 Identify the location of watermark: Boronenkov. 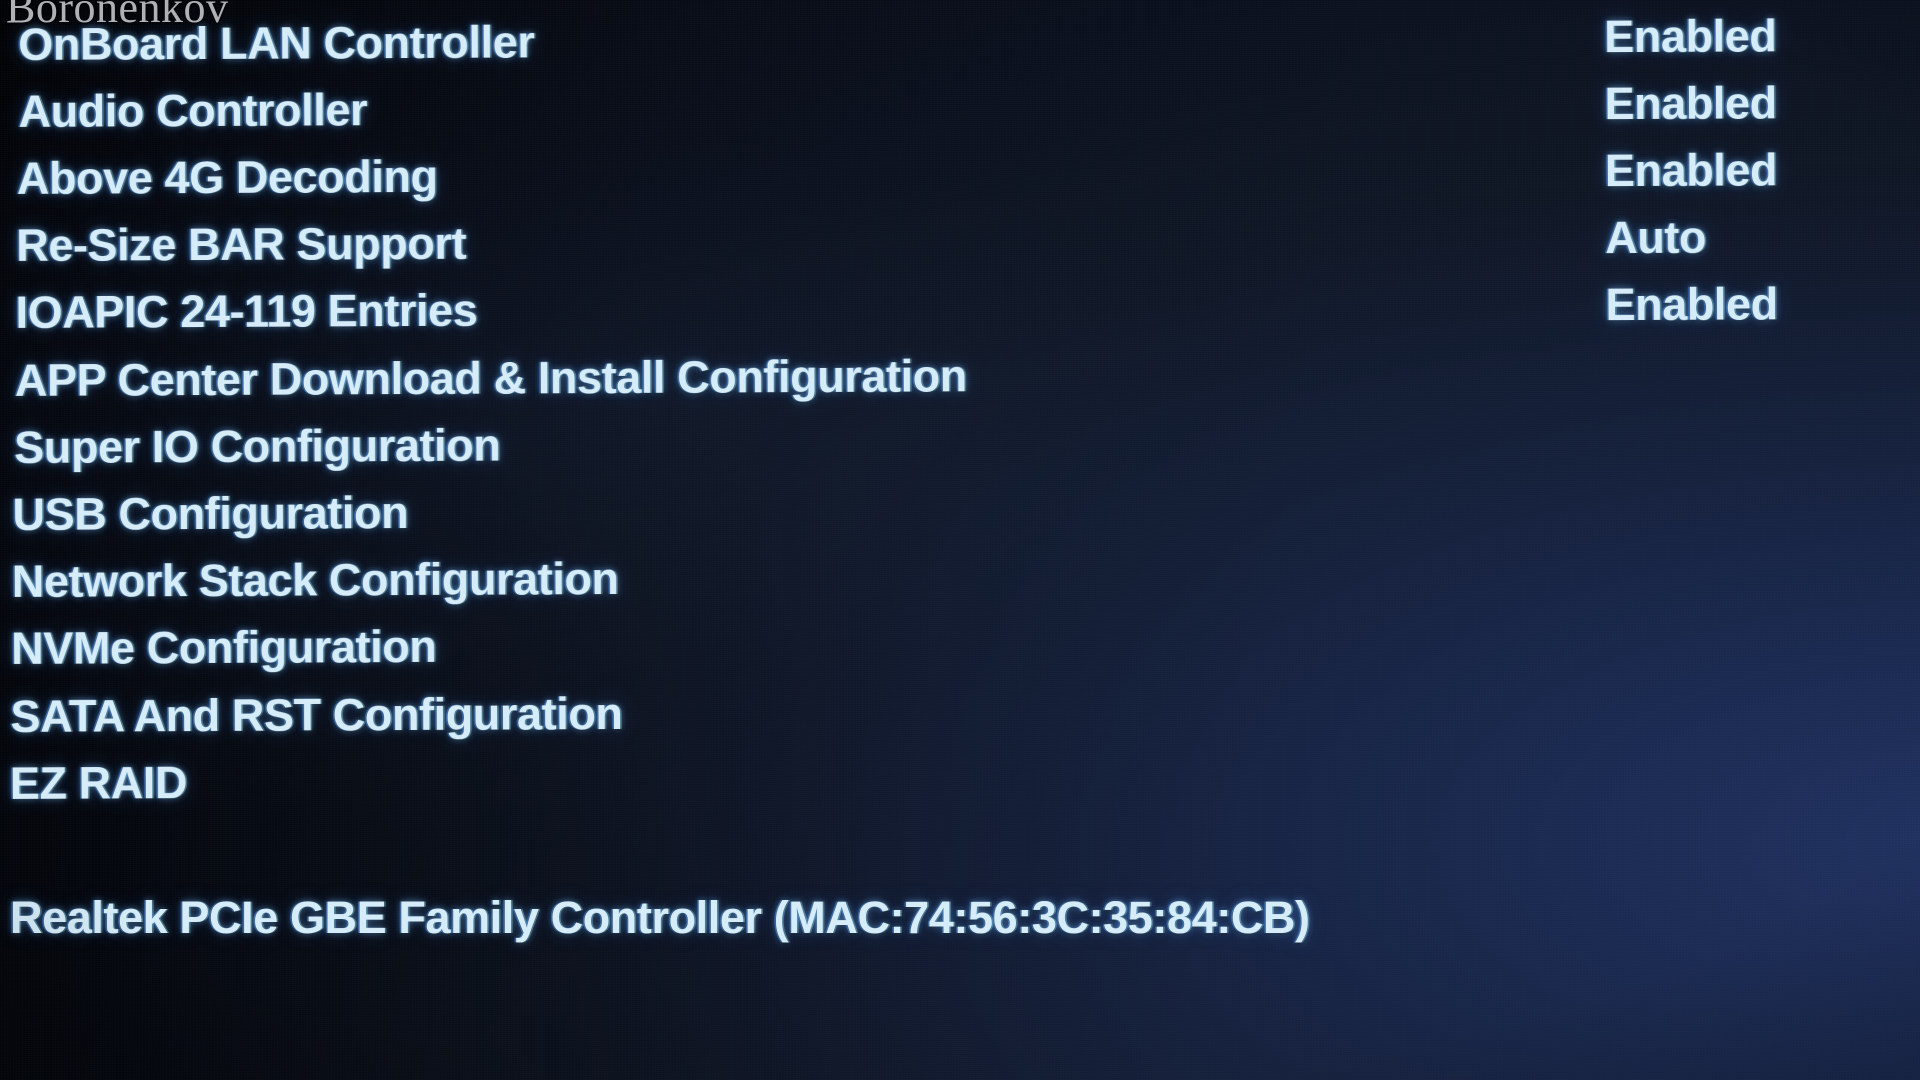
(117, 16).